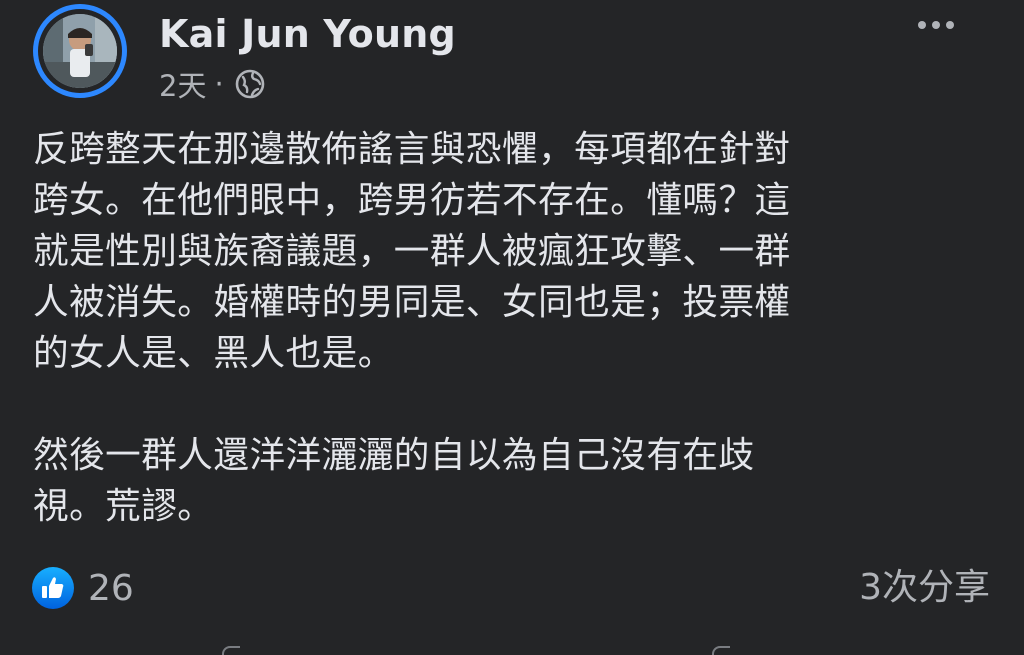 The height and width of the screenshot is (655, 1024). What do you see at coordinates (212, 84) in the screenshot?
I see `post-meta: 2天 ·` at bounding box center [212, 84].